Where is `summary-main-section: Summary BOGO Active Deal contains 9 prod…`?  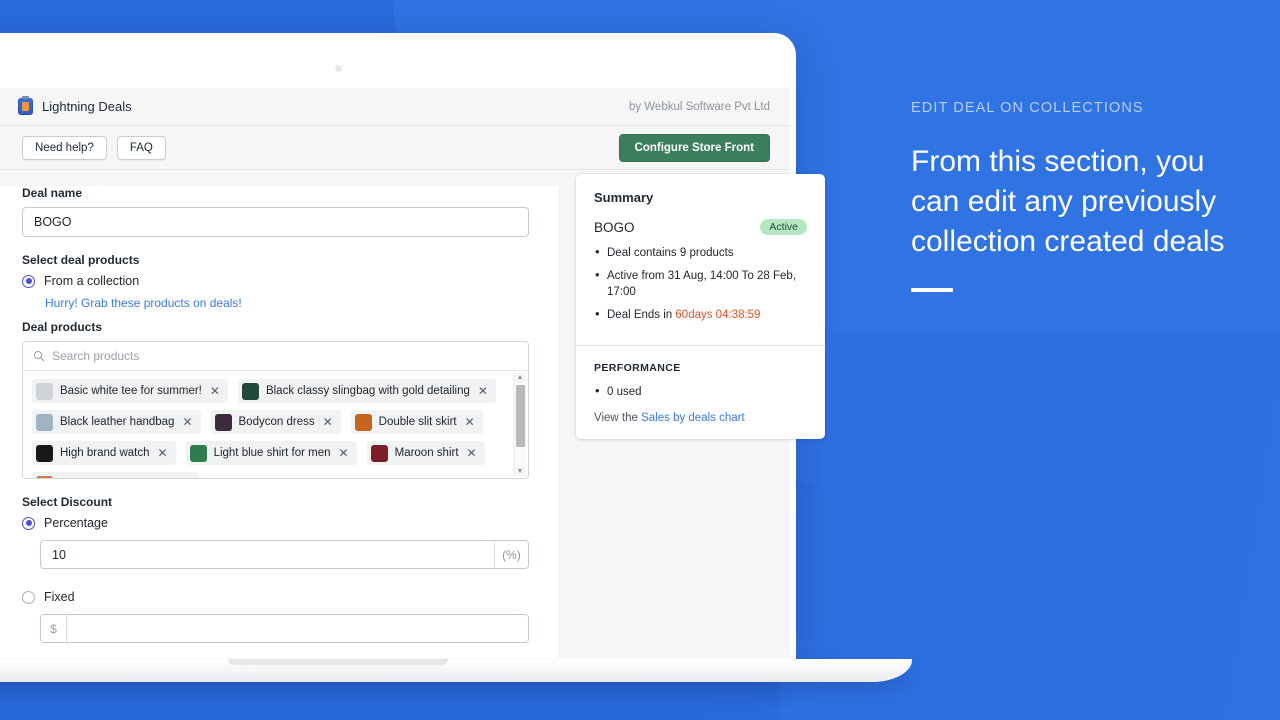 summary-main-section: Summary BOGO Active Deal contains 9 prod… is located at coordinates (700, 259).